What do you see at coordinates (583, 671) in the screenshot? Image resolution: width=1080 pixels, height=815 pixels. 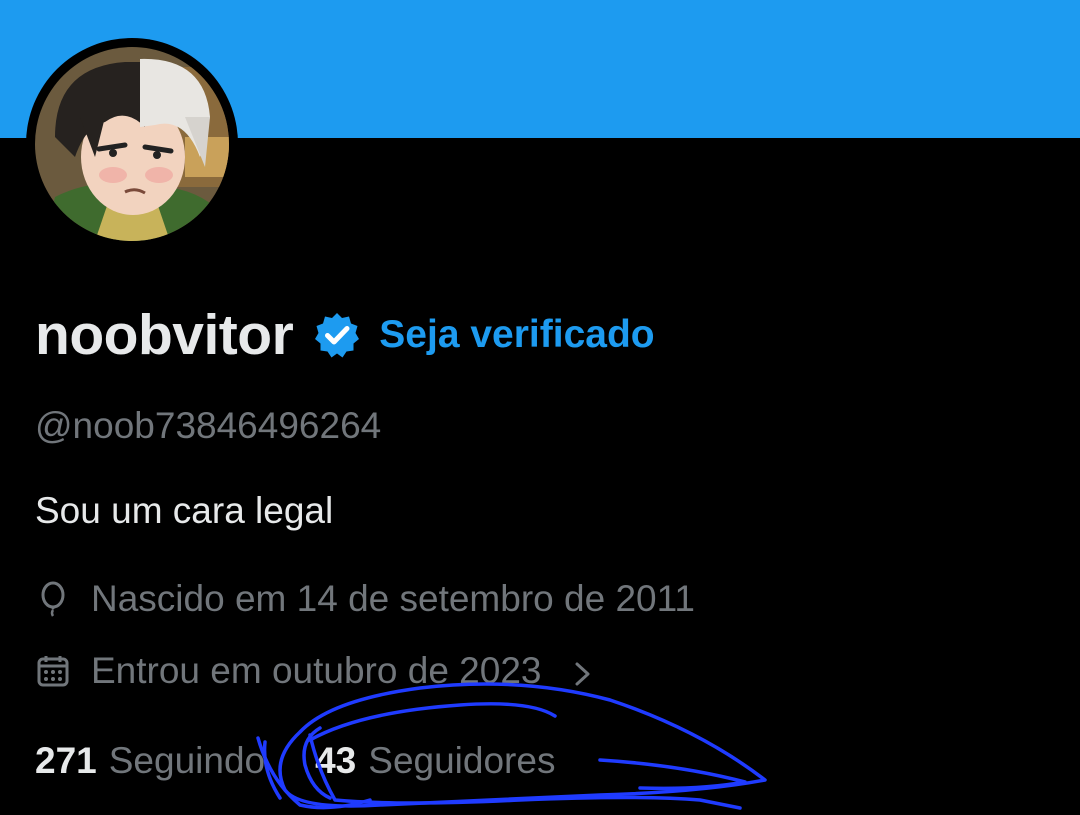 I see `chevron-right-icon` at bounding box center [583, 671].